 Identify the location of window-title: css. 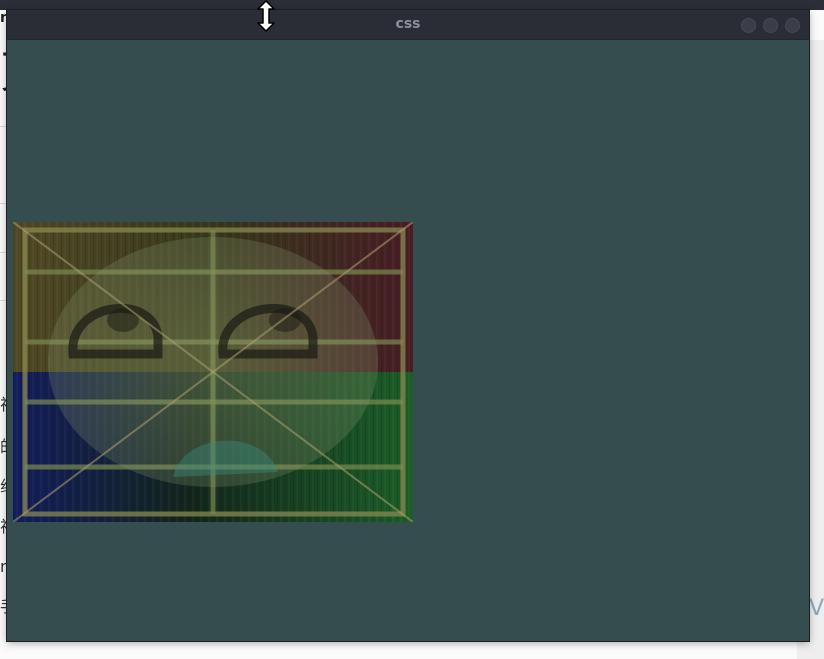
(408, 24).